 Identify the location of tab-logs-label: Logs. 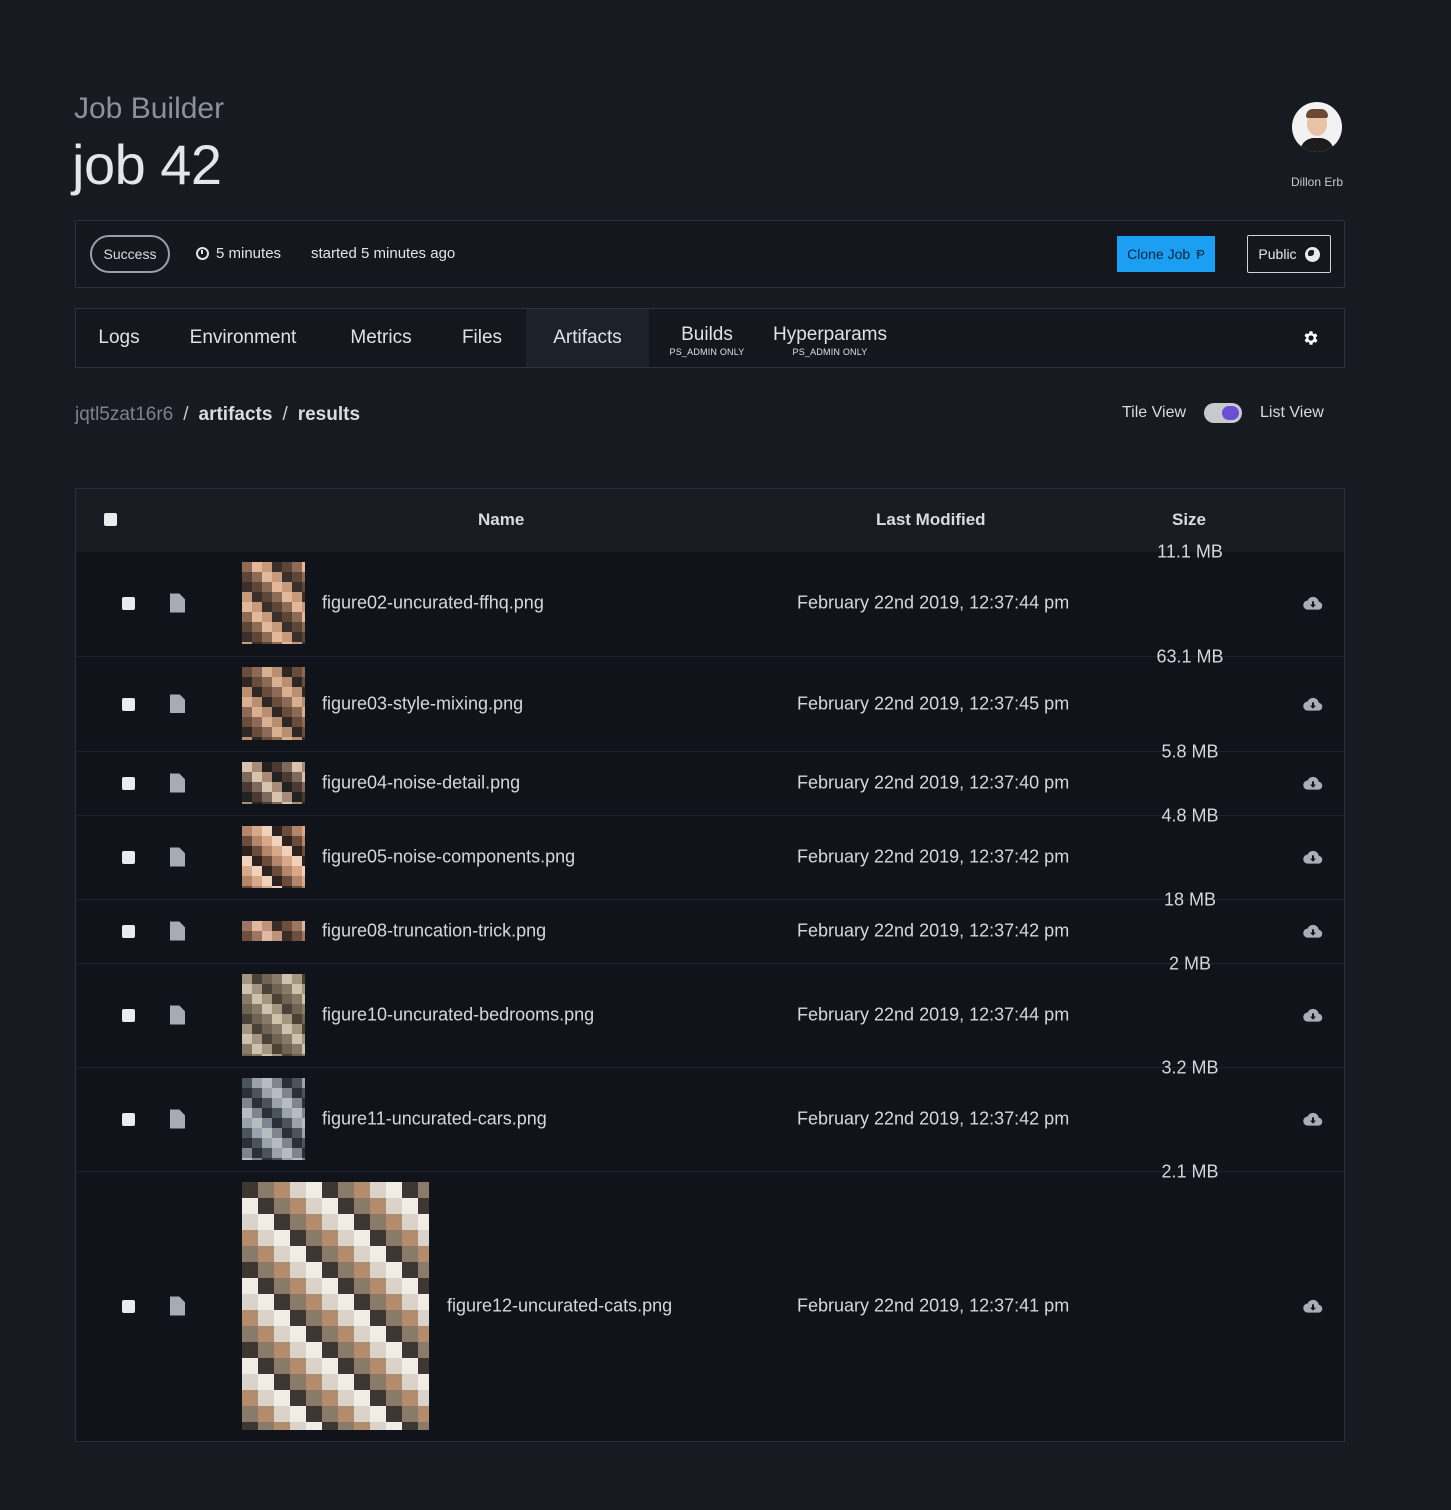
(119, 337).